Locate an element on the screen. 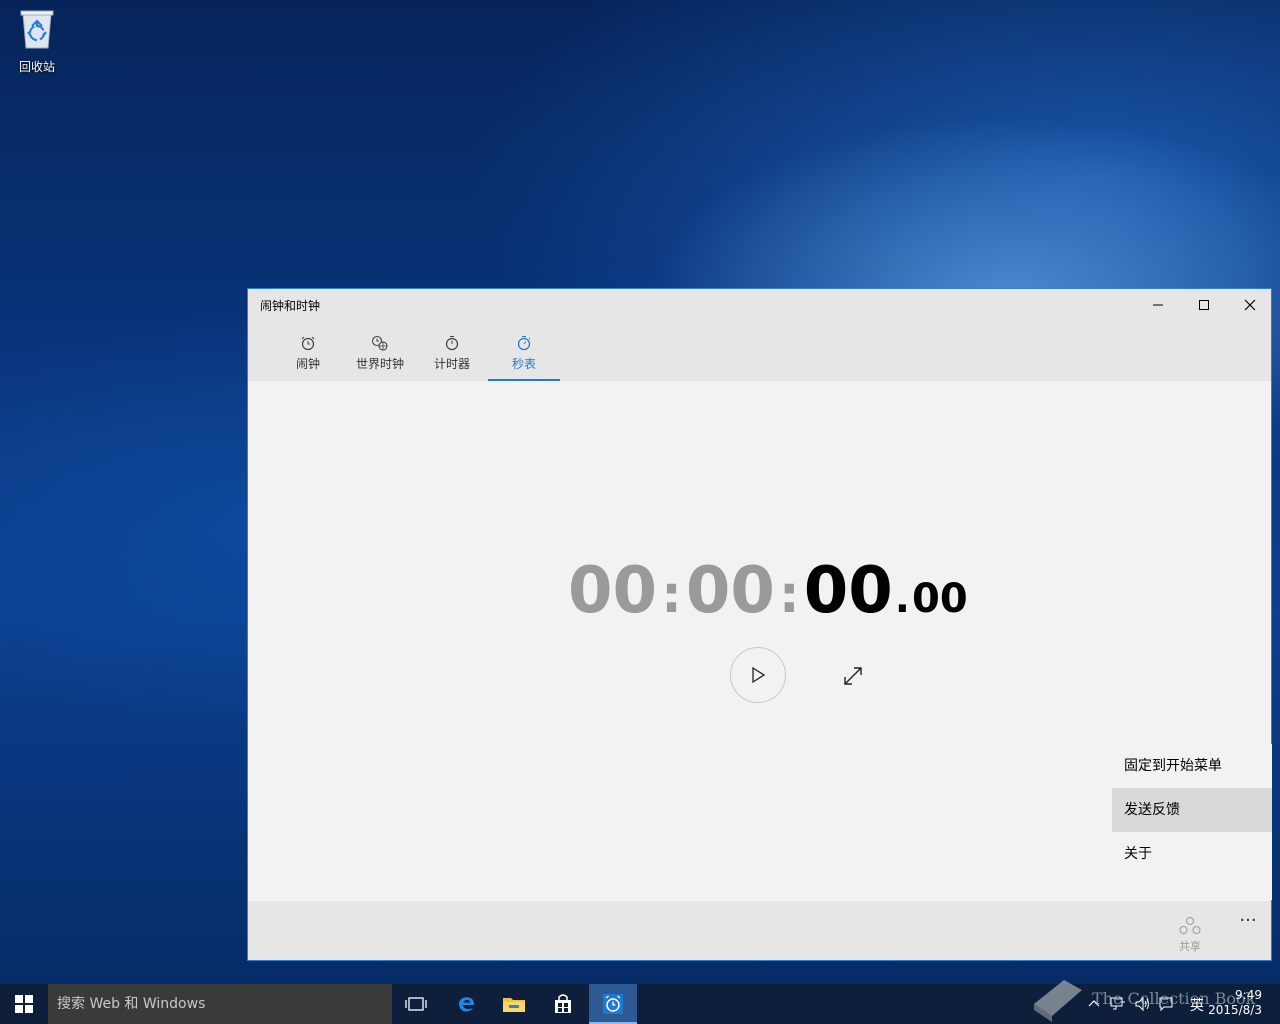 Image resolution: width=1280 pixels, height=1024 pixels. store-button is located at coordinates (563, 1004).